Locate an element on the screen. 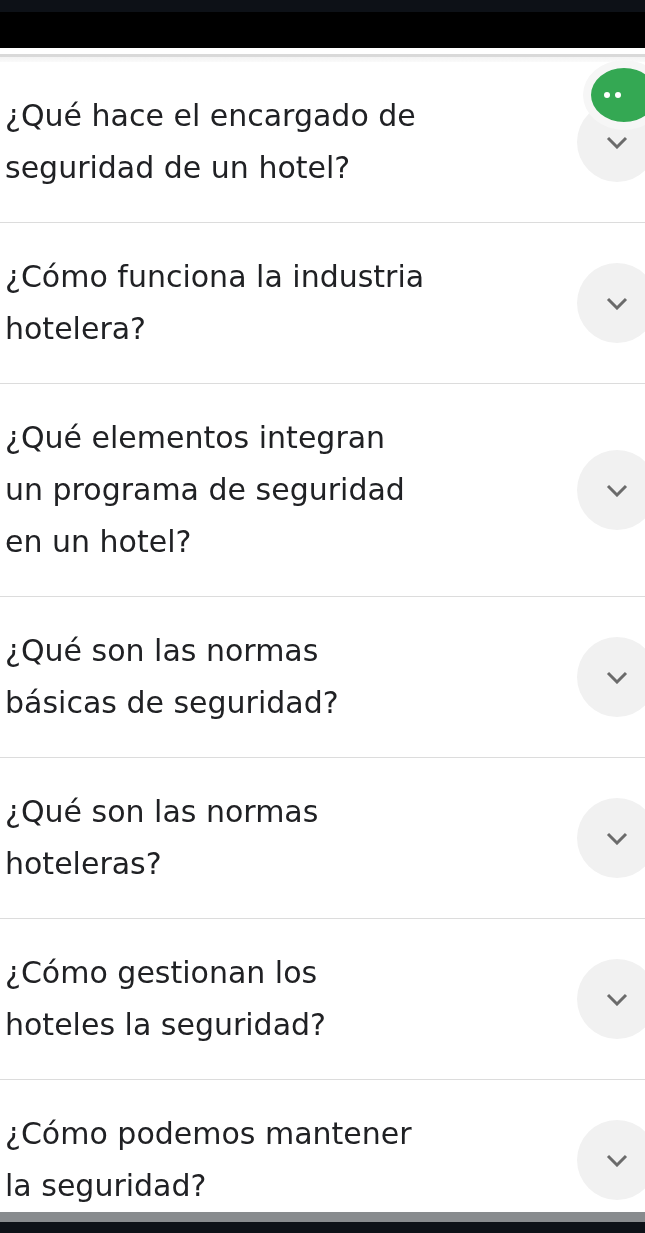 The height and width of the screenshot is (1233, 645). question-text: ¿Qué son las normas básicas de seguridad? is located at coordinates (172, 677).